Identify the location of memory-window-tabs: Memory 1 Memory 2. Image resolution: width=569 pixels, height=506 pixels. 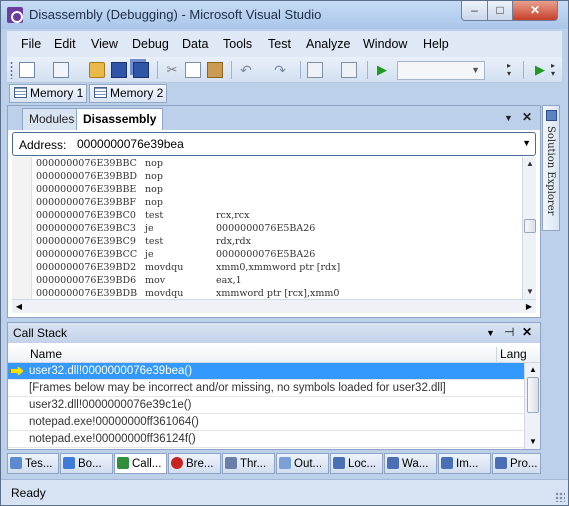
(284, 94).